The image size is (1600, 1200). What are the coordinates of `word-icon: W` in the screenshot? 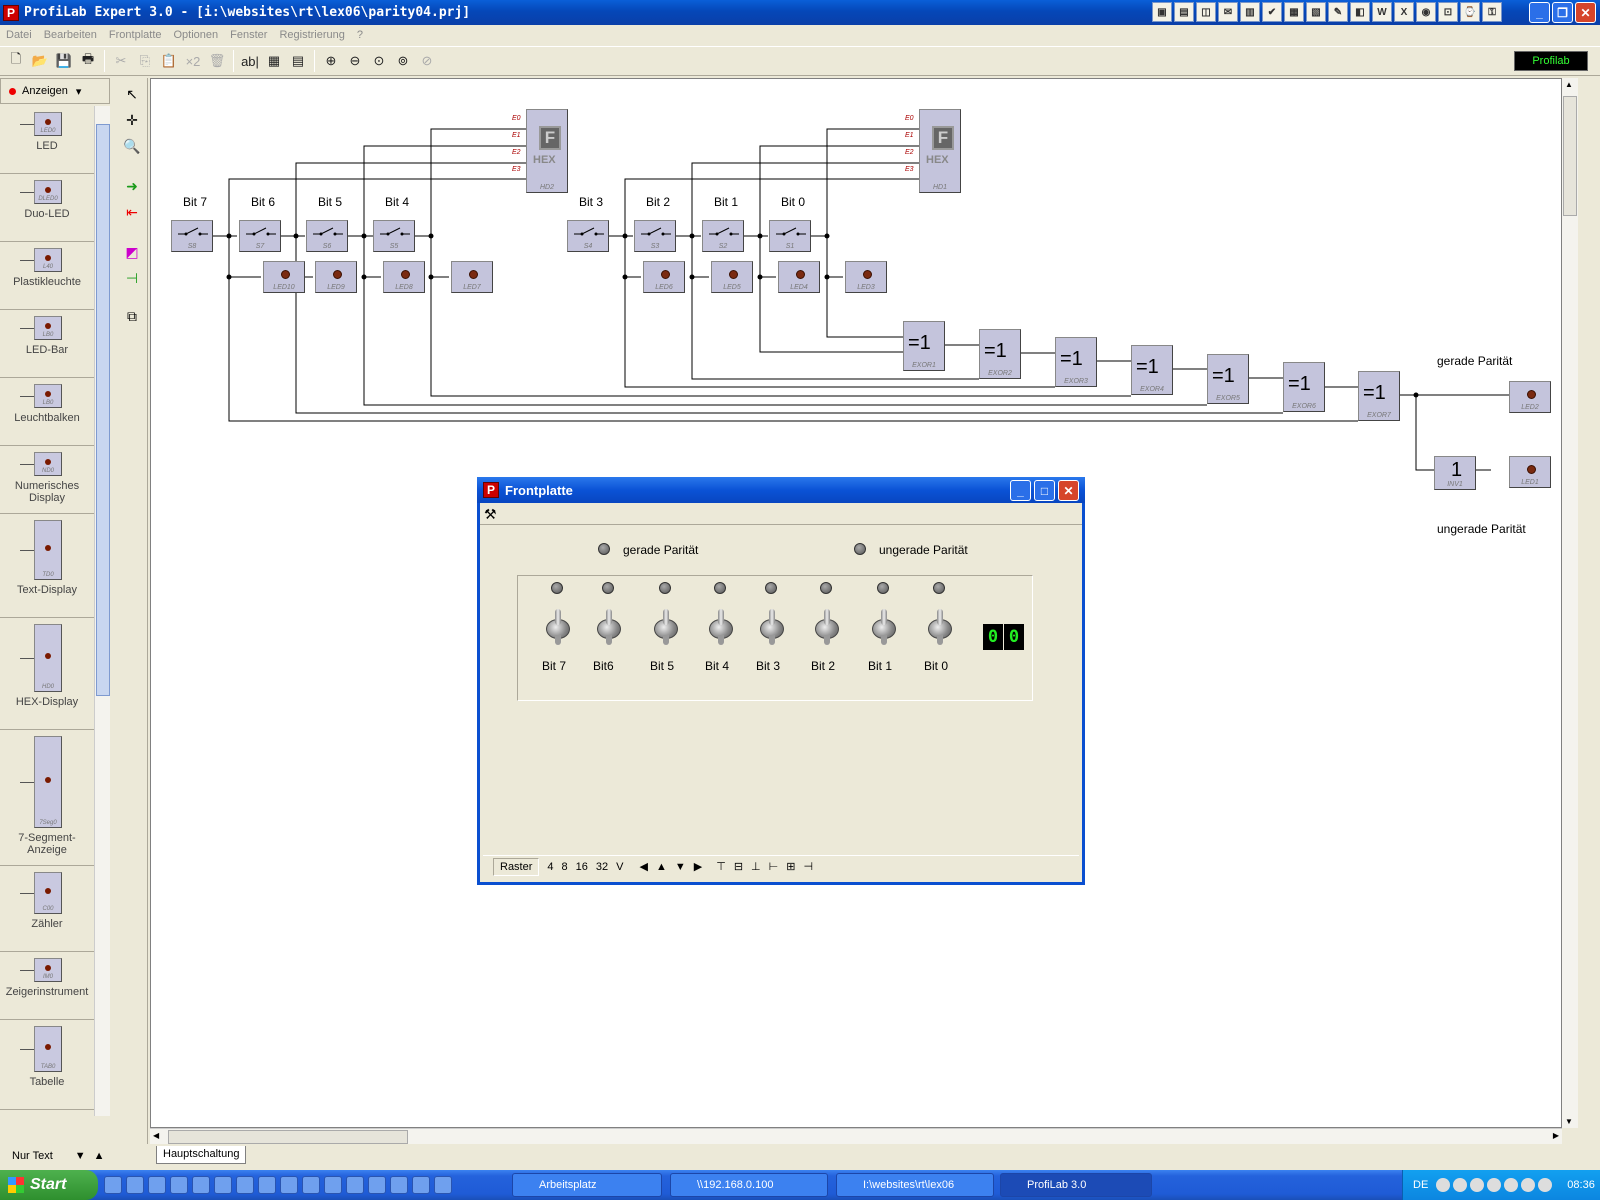 It's located at (1382, 12).